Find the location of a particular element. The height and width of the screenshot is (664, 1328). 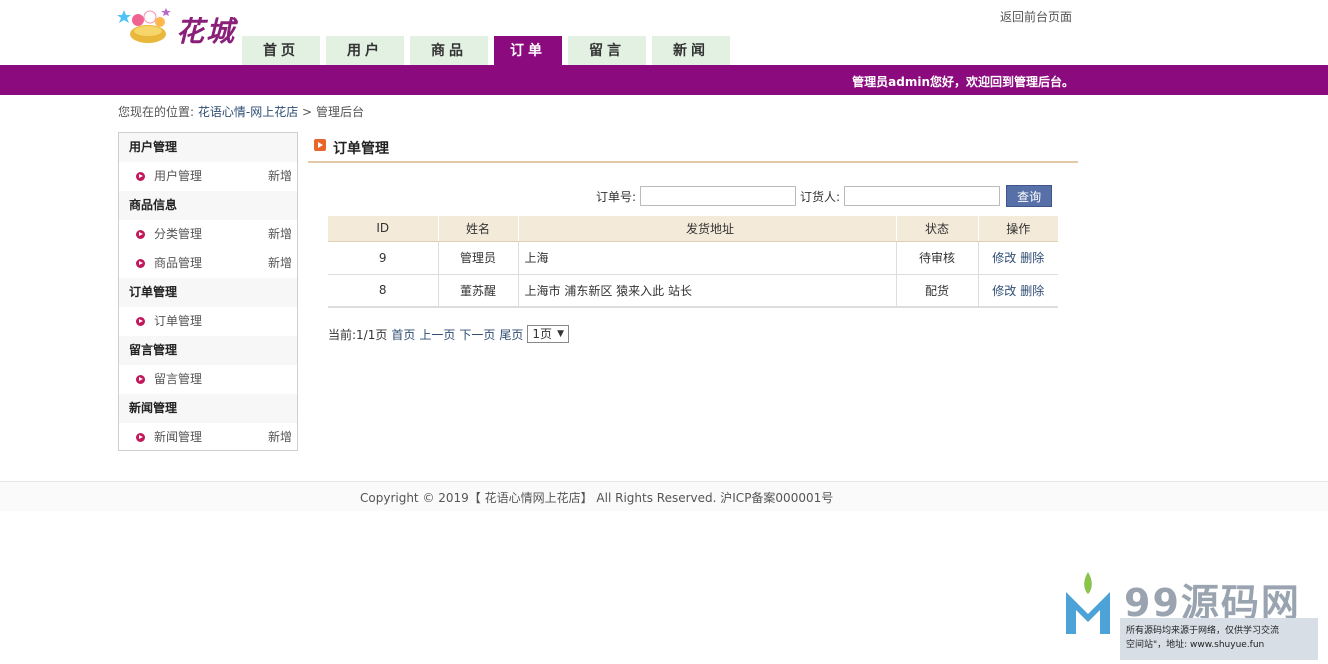

site-logo: 花城 is located at coordinates (178, 26).